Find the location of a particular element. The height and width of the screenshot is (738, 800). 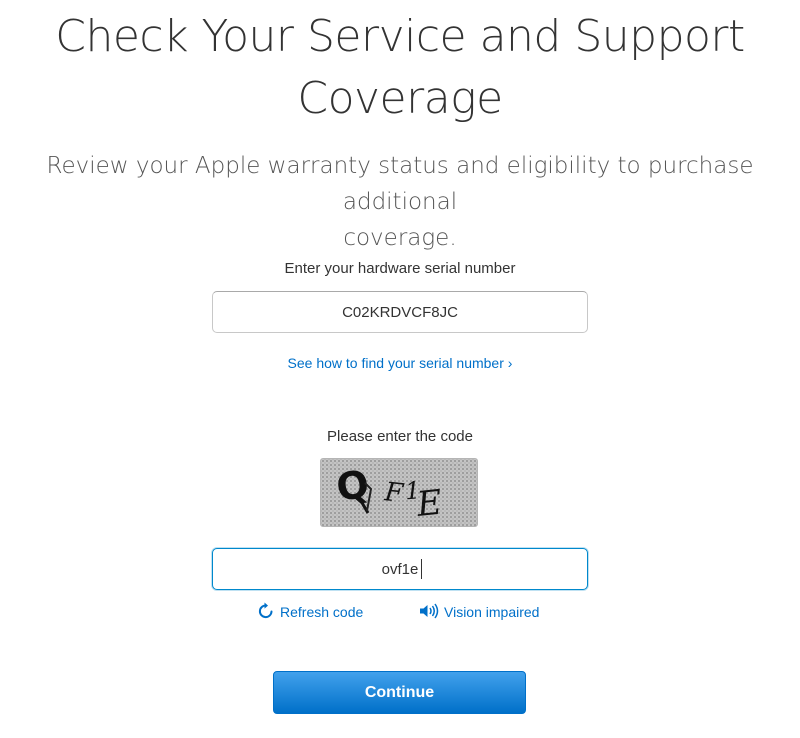

serial-number-input is located at coordinates (400, 312).